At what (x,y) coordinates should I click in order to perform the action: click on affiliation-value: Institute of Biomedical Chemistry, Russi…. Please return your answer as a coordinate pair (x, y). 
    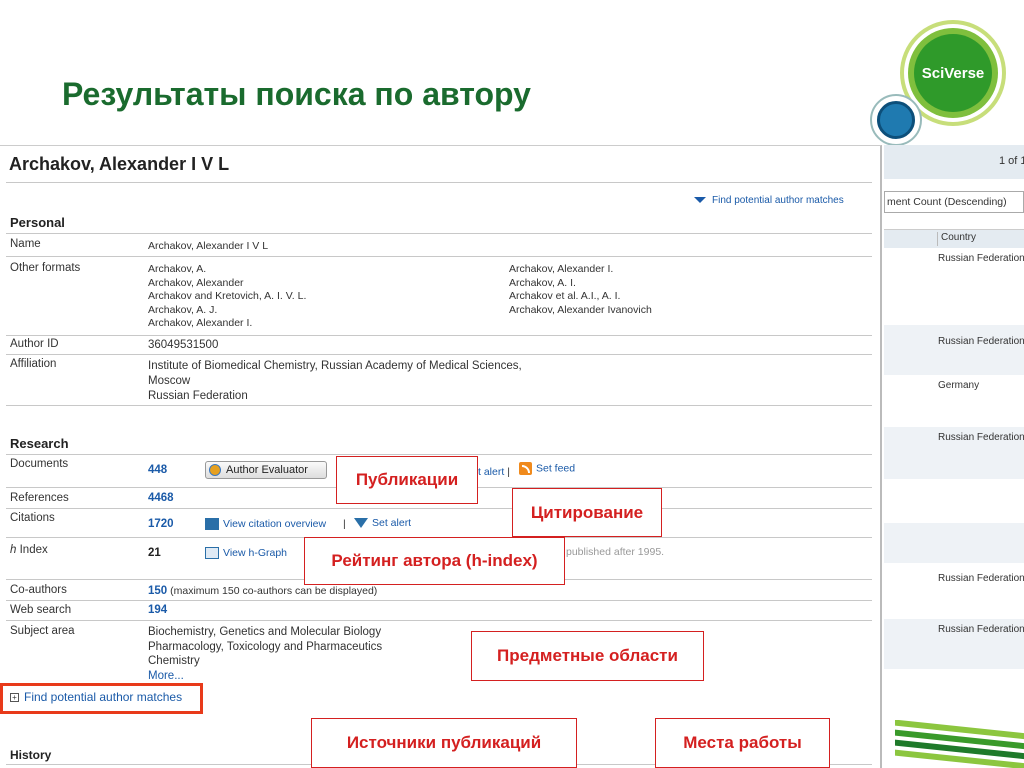
    Looking at the image, I should click on (335, 381).